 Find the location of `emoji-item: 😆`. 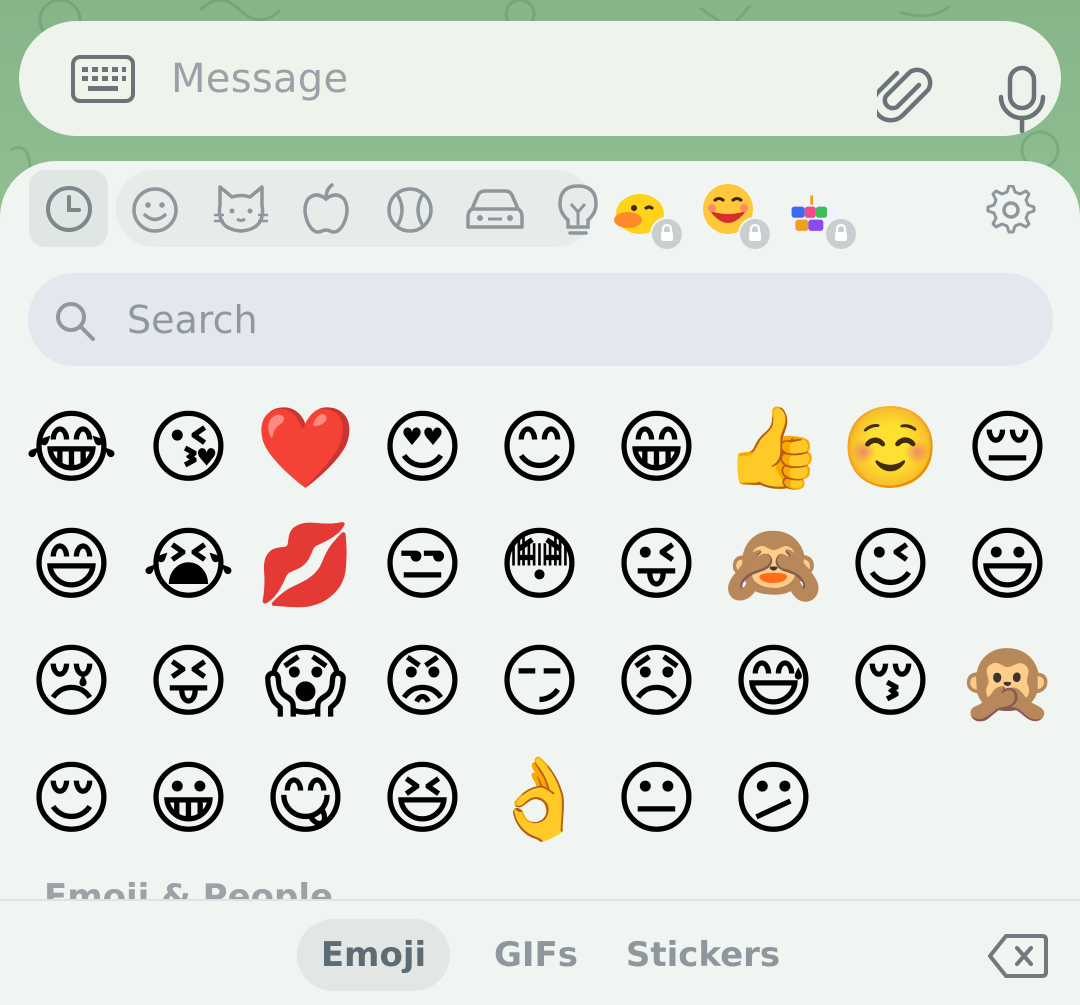

emoji-item: 😆 is located at coordinates (422, 798).